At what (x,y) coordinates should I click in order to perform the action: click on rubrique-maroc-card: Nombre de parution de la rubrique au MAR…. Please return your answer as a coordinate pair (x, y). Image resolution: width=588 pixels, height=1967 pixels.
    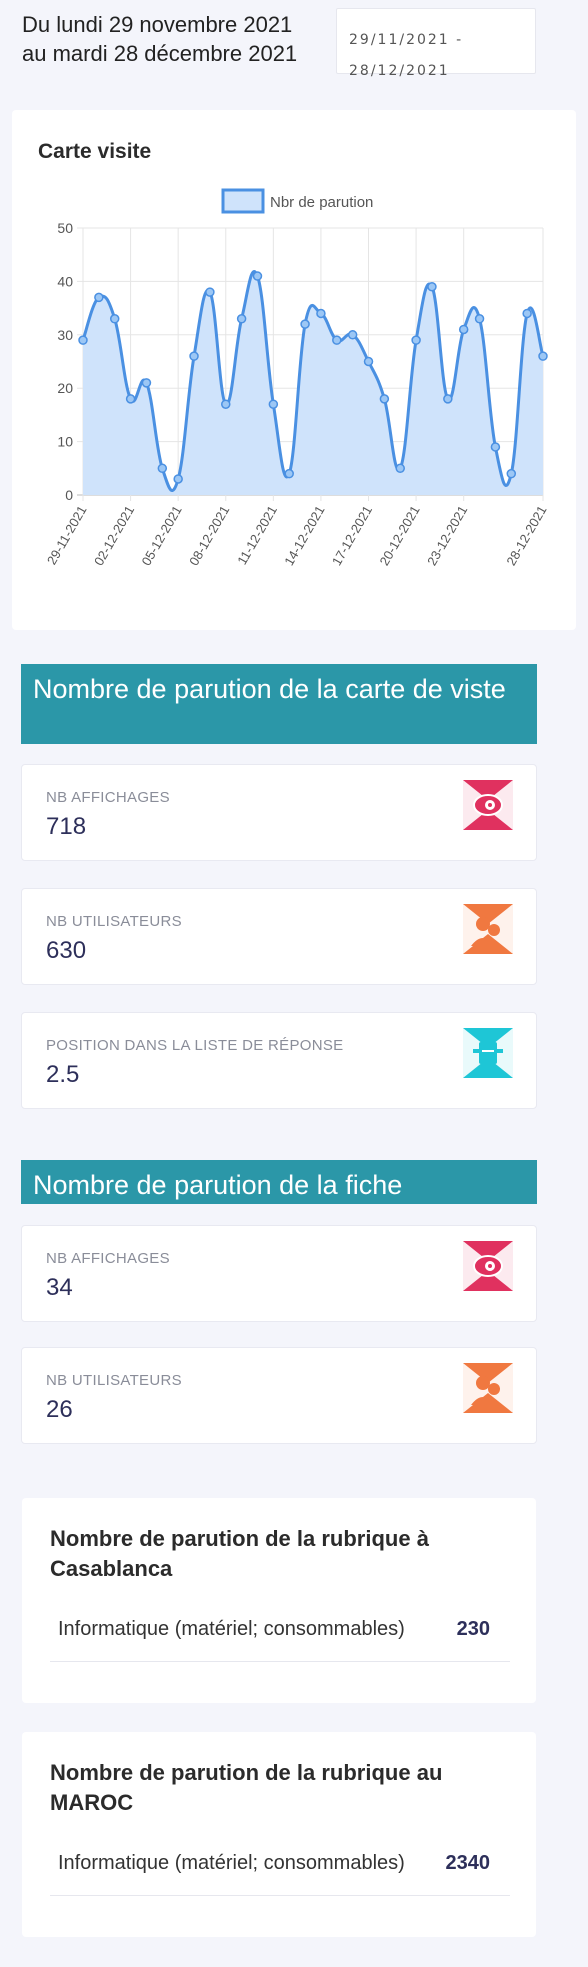
    Looking at the image, I should click on (279, 1834).